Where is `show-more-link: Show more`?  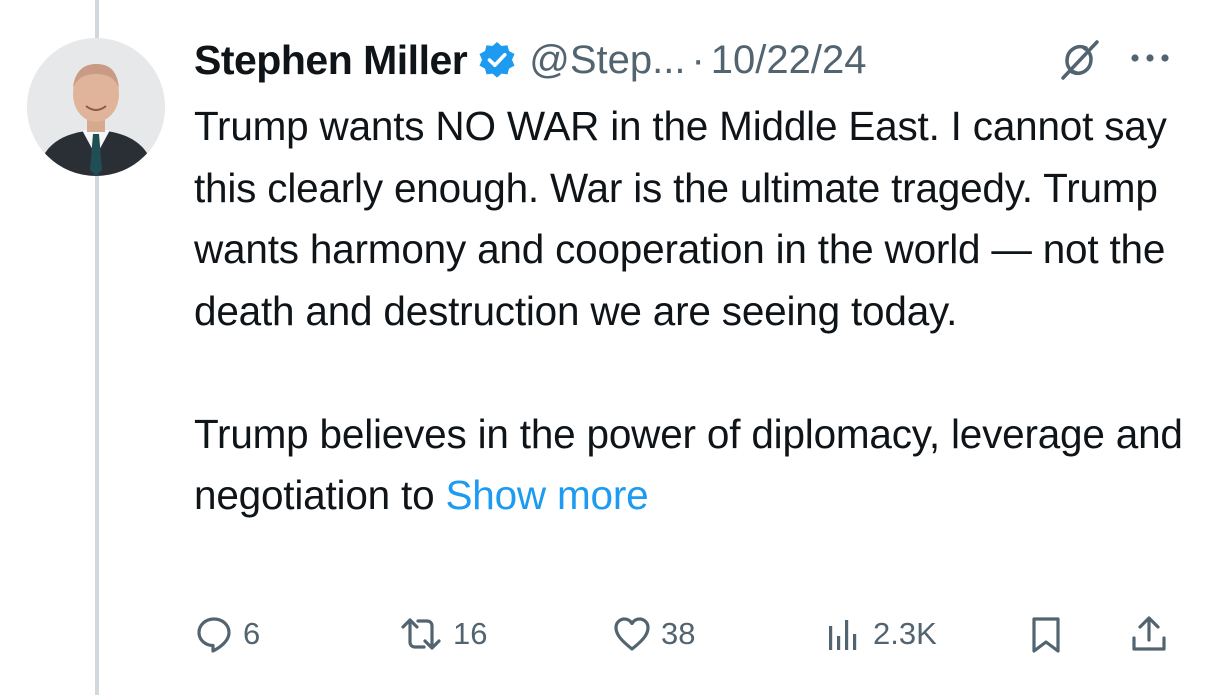 show-more-link: Show more is located at coordinates (546, 495).